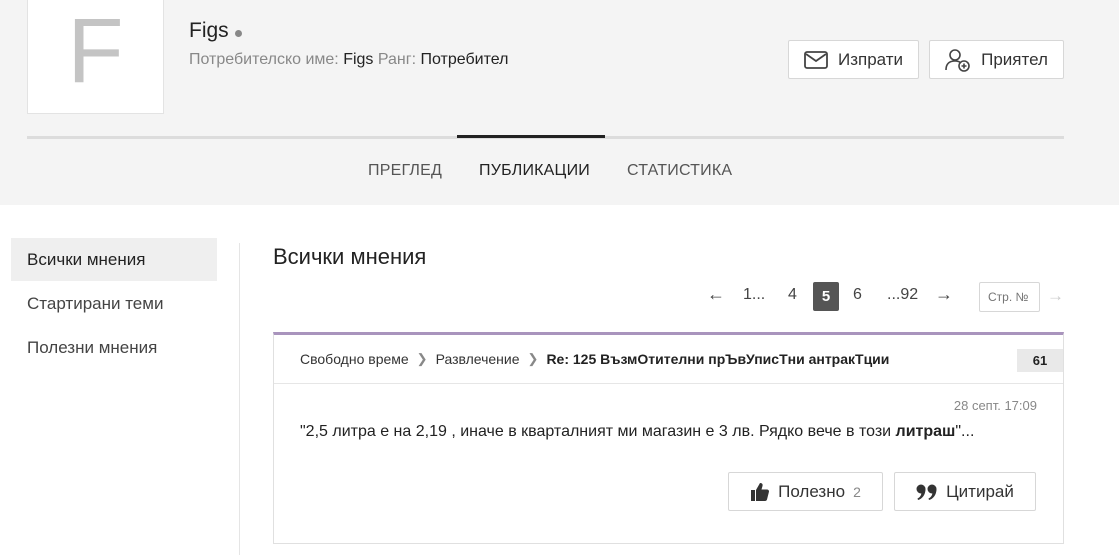 This screenshot has height=555, width=1119. What do you see at coordinates (264, 59) in the screenshot?
I see `username-label: Потребителско име:` at bounding box center [264, 59].